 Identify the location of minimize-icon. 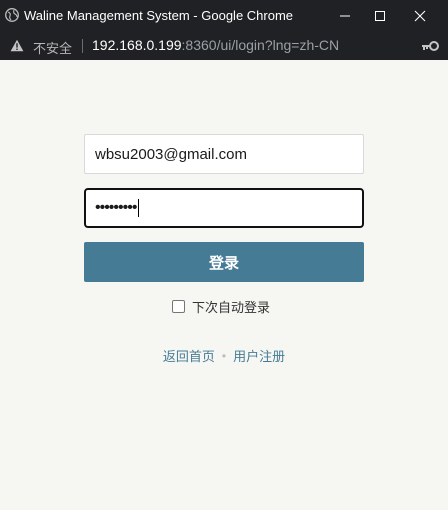
(345, 15).